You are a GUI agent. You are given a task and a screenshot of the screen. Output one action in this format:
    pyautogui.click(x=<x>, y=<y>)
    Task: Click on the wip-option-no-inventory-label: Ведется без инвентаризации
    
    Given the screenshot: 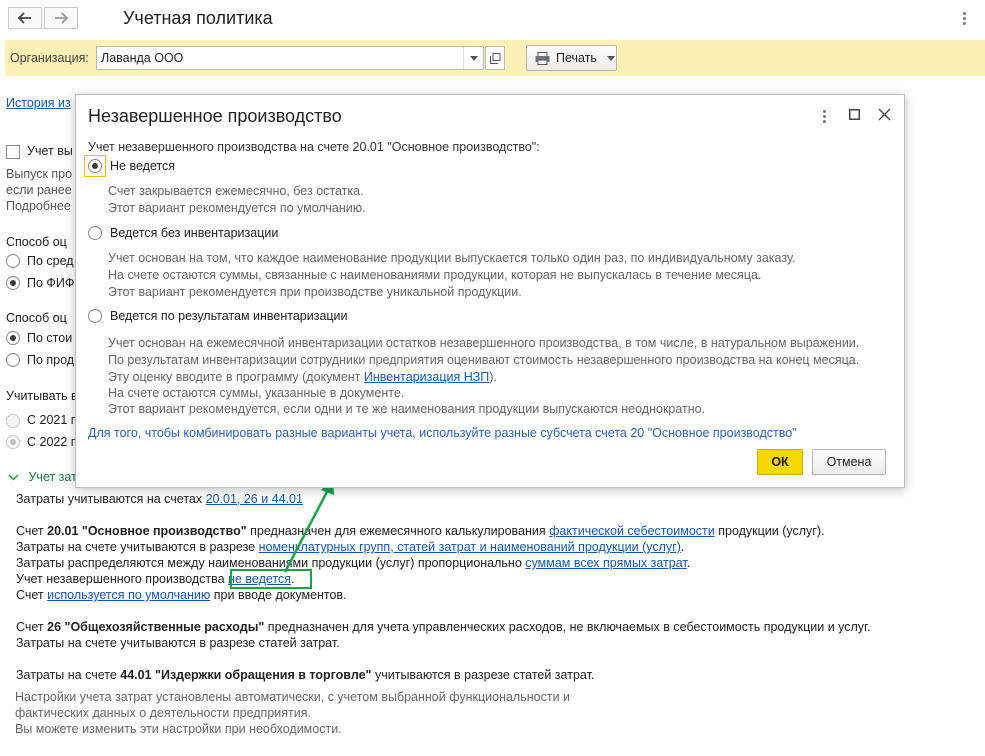 What is the action you would take?
    pyautogui.click(x=194, y=233)
    